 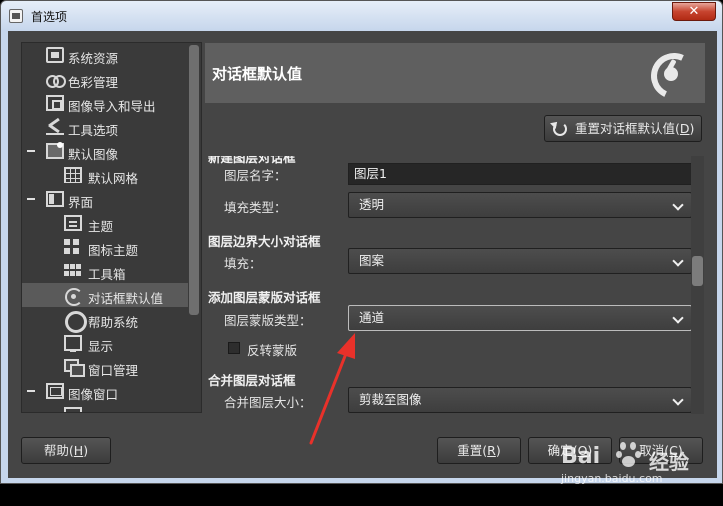 What do you see at coordinates (49, 17) in the screenshot?
I see `window-title: 首选项` at bounding box center [49, 17].